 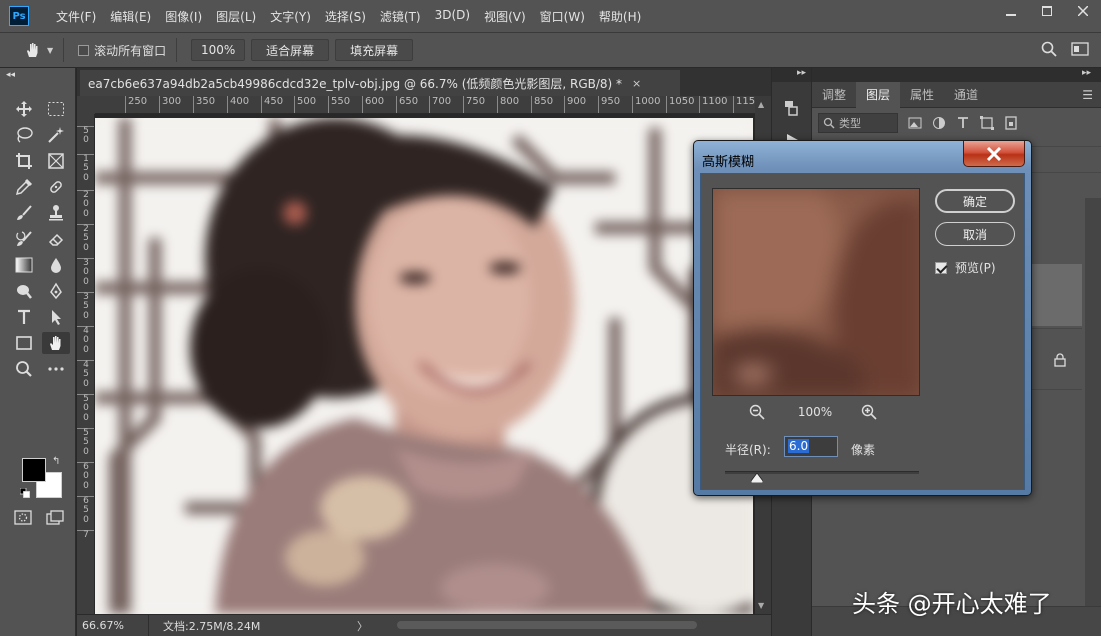 What do you see at coordinates (24, 239) in the screenshot?
I see `history-brush-tool` at bounding box center [24, 239].